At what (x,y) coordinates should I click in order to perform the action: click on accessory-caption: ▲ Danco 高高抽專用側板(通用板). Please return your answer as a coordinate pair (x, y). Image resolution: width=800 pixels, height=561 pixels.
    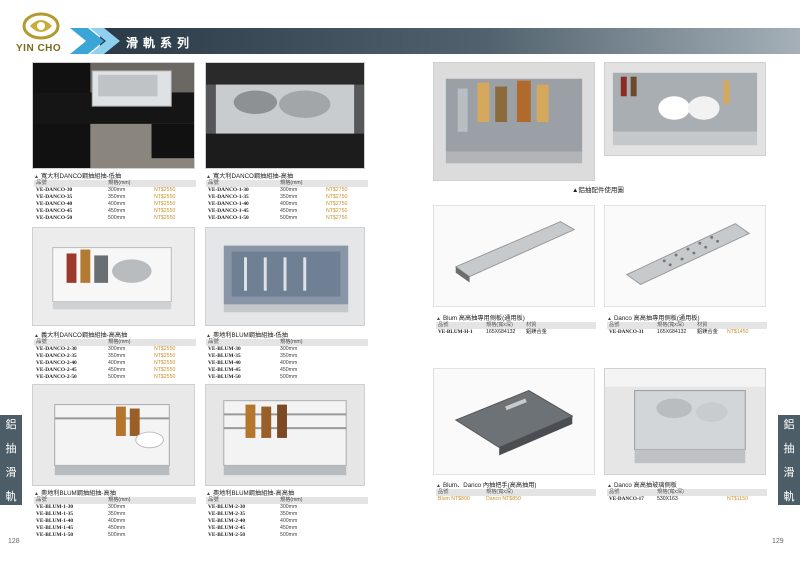
    Looking at the image, I should click on (653, 318).